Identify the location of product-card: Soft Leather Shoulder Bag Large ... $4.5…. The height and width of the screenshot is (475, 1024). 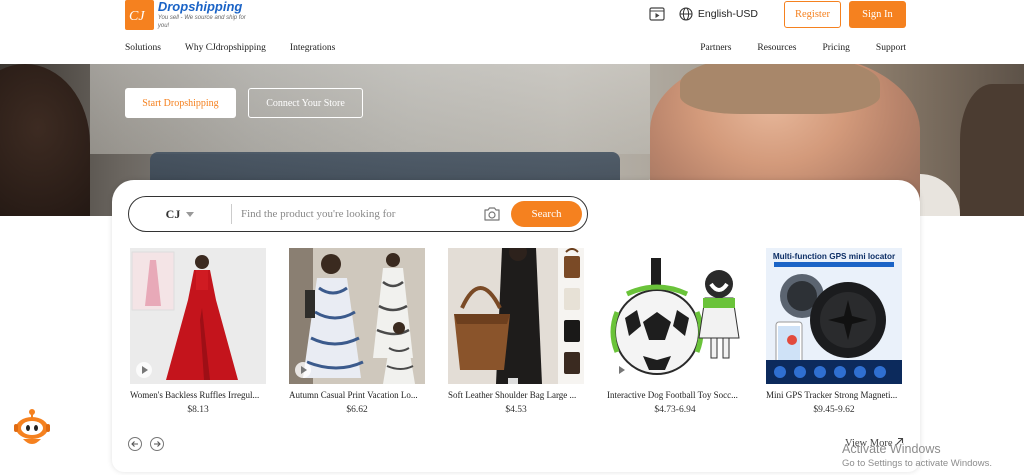
(516, 331).